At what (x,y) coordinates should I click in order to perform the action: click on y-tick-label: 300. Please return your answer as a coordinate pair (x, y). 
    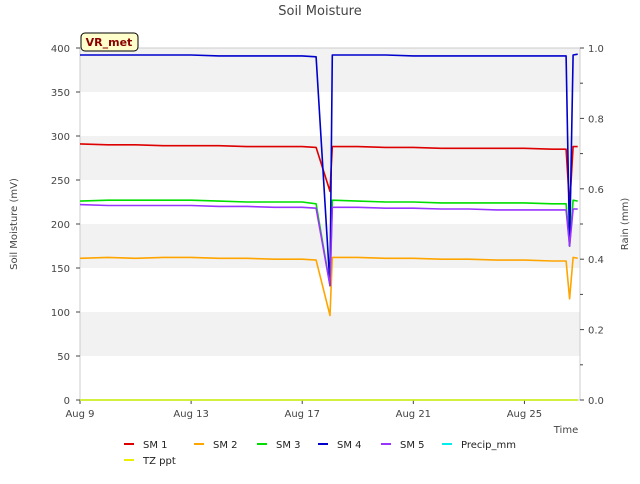
    Looking at the image, I should click on (60, 137).